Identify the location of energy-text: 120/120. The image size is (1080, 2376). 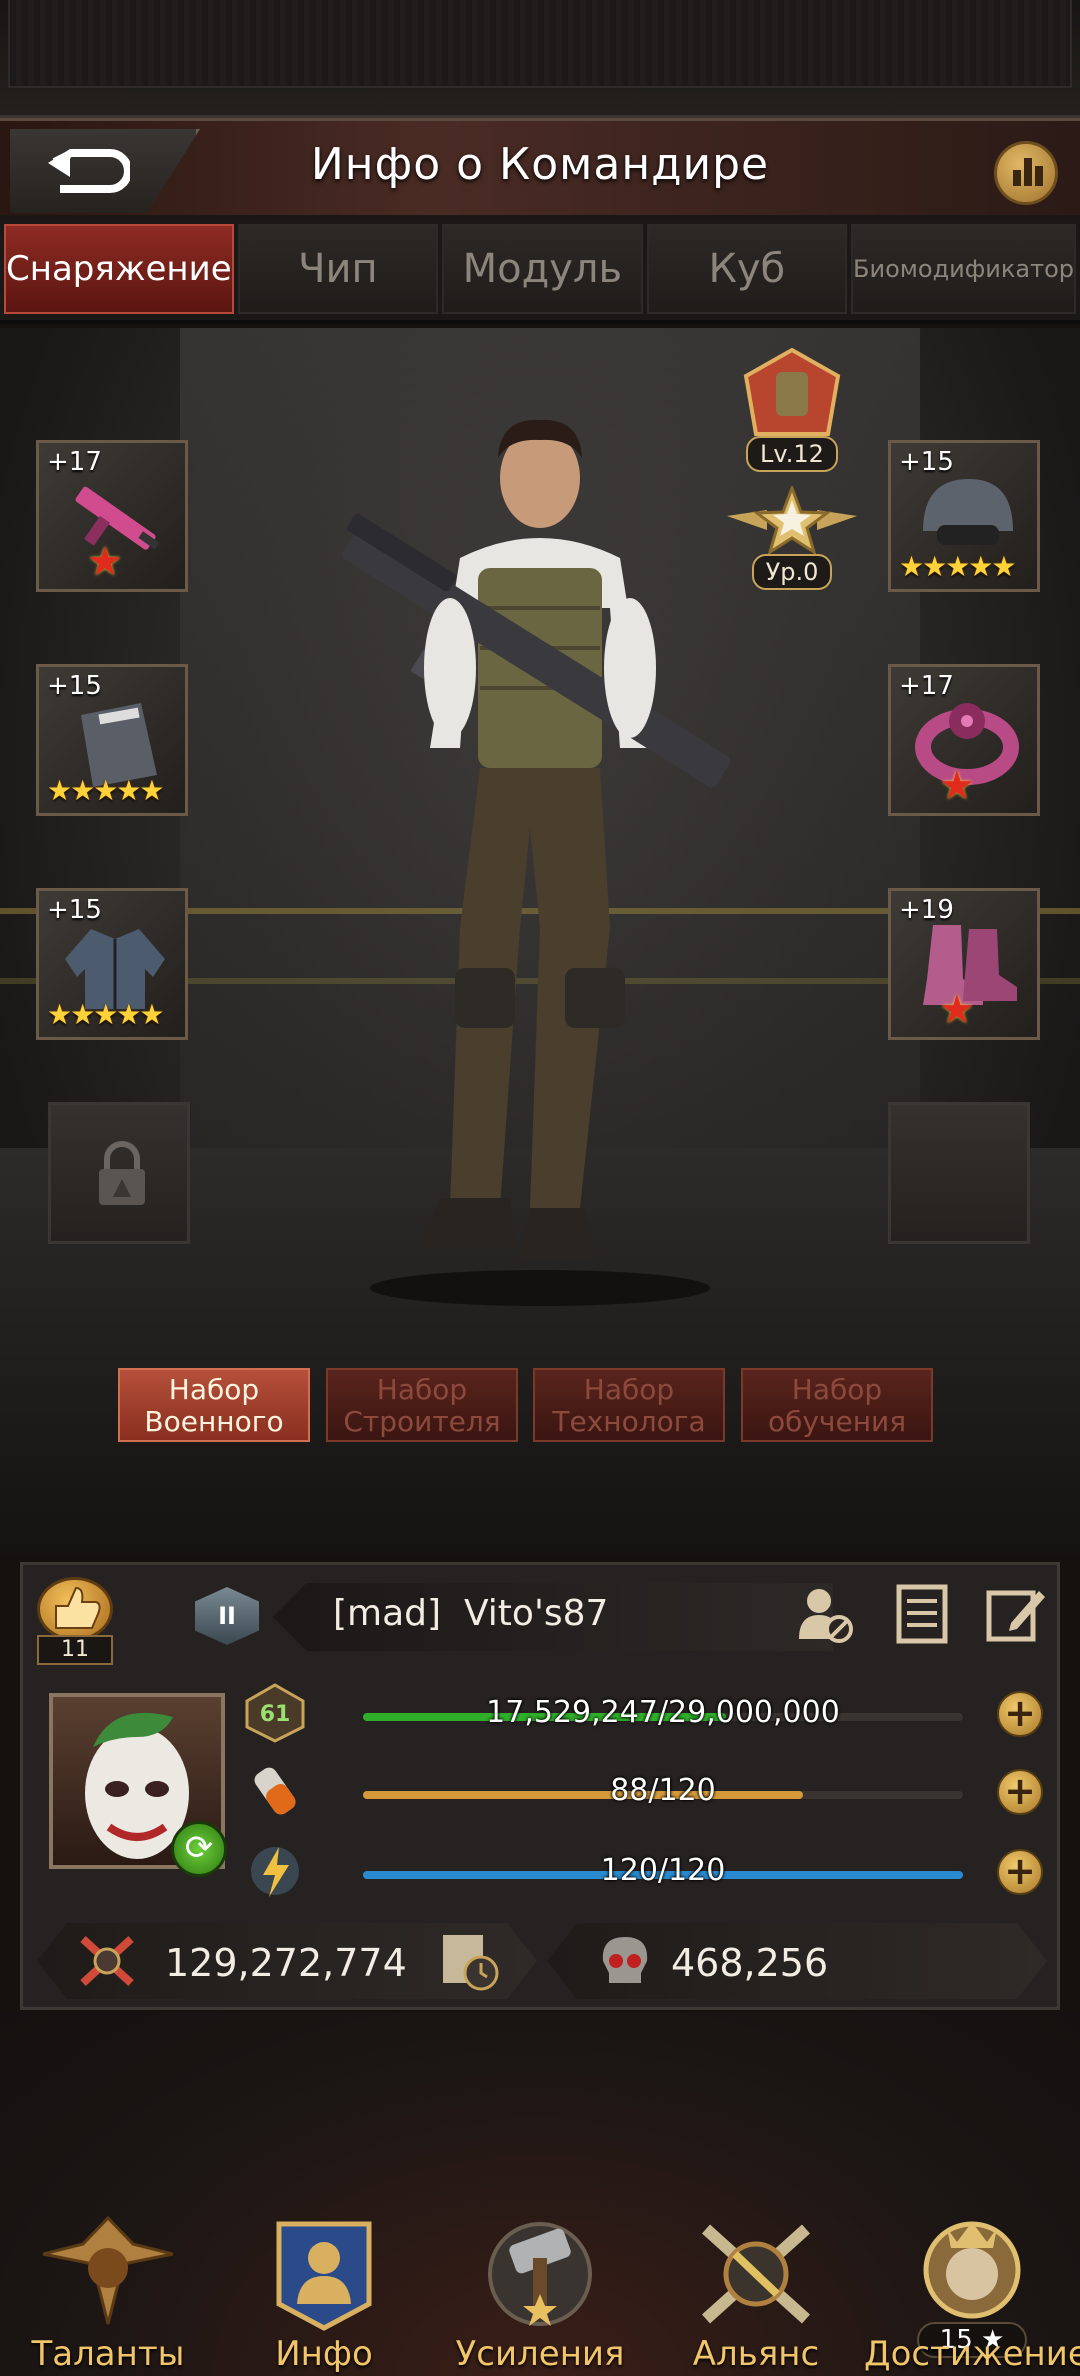
(663, 1870).